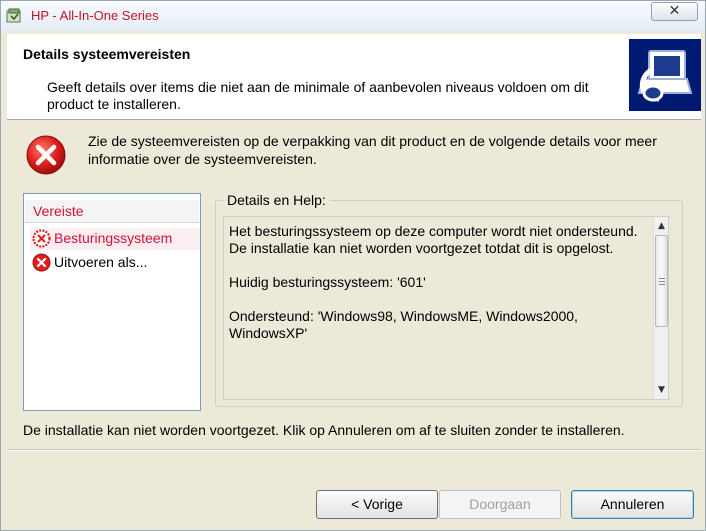 The height and width of the screenshot is (531, 706). What do you see at coordinates (276, 200) in the screenshot?
I see `details-legend: Details en Help:` at bounding box center [276, 200].